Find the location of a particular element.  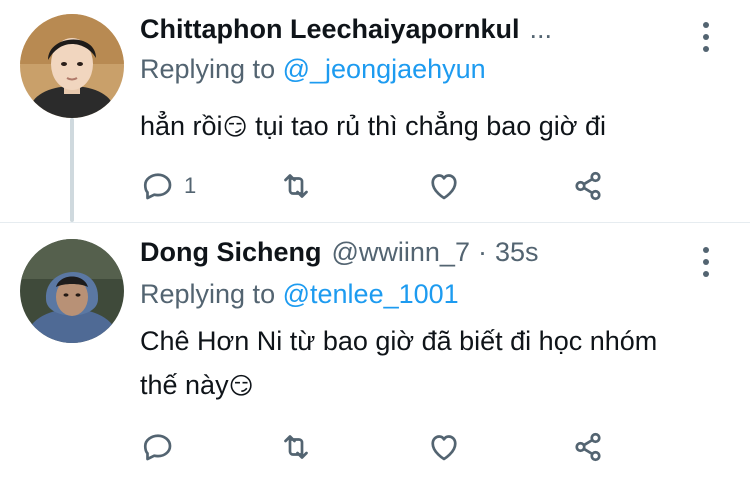

display-name: Chittaphon Leechaiyapornkul is located at coordinates (330, 29).